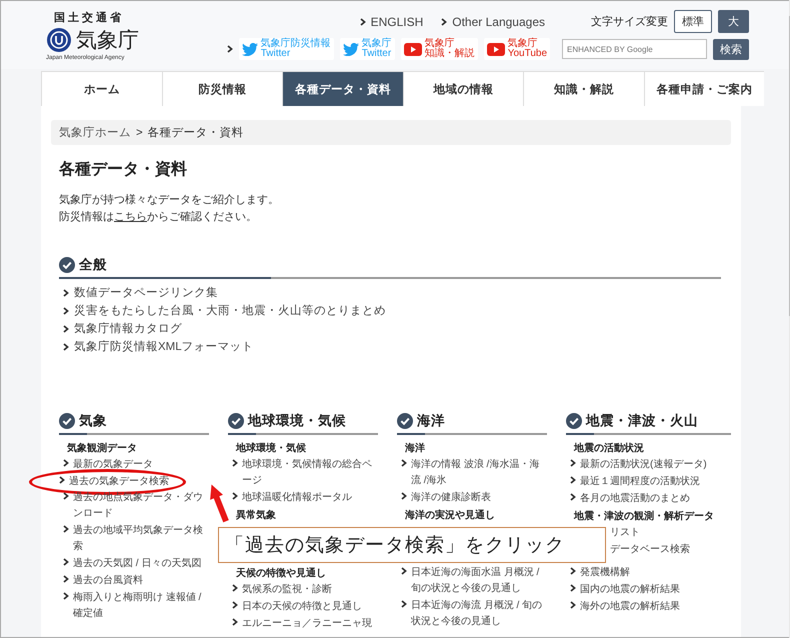 This screenshot has height=638, width=790. Describe the element at coordinates (390, 346) in the screenshot. I see `section-link: 気象庁防災情報XMLフォーマット` at that location.